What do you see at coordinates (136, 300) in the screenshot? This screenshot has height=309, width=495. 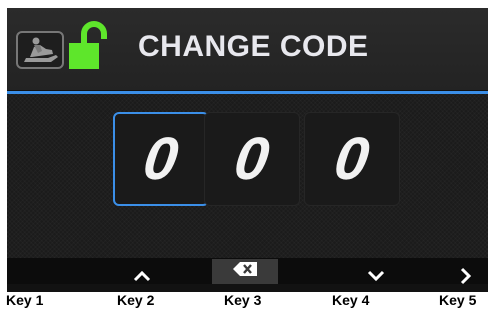 I see `key-2-label: Key 2` at bounding box center [136, 300].